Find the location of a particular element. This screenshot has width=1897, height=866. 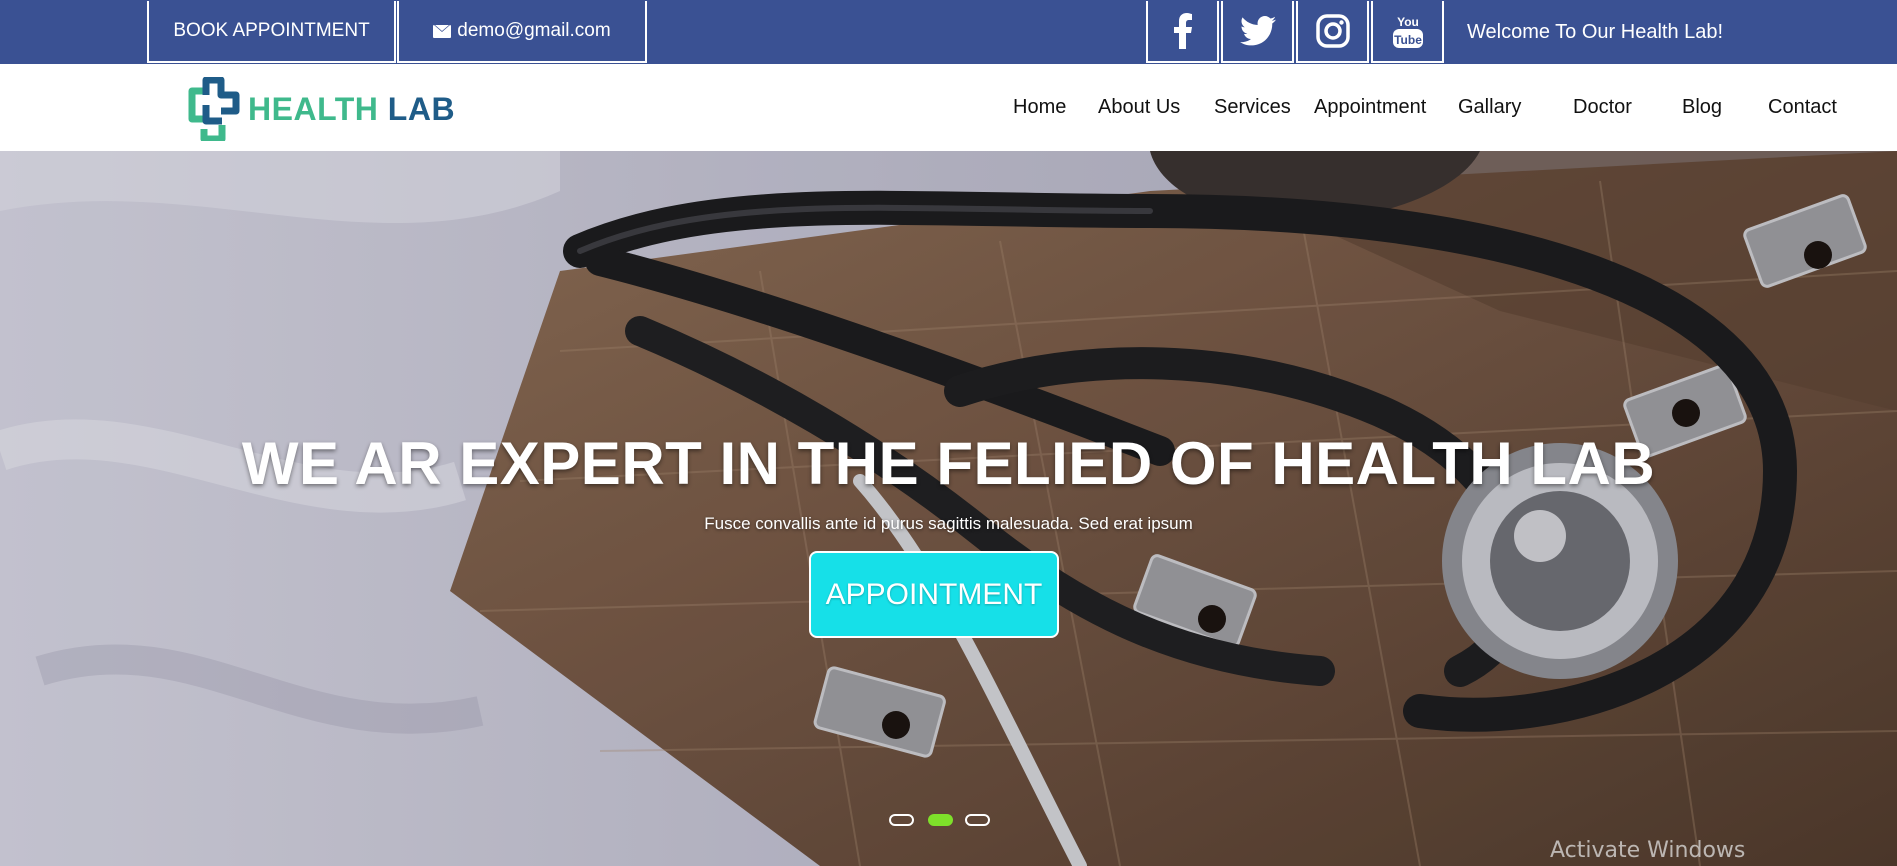

hero-title: WE AR EXPERT IN THE FELIED OF HEALTH LAB is located at coordinates (948, 463).